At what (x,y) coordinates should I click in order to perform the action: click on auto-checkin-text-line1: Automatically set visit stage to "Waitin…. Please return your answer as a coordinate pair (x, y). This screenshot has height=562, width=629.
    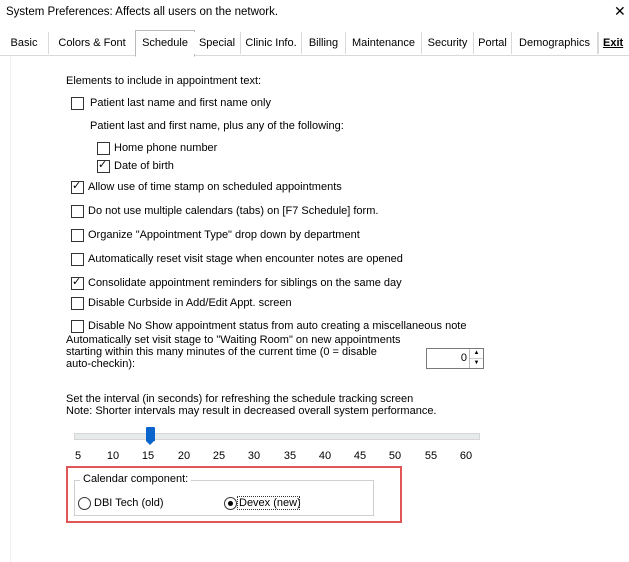
    Looking at the image, I should click on (233, 340).